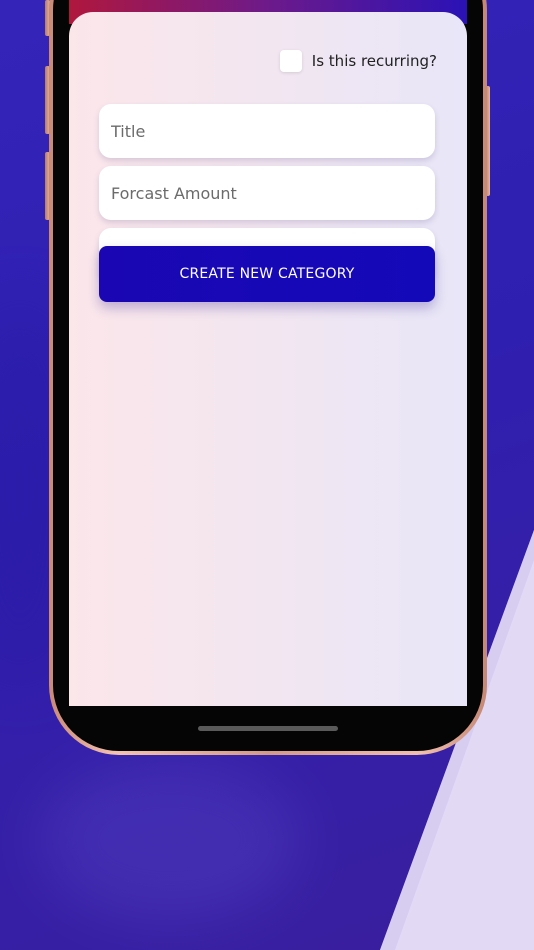 This screenshot has width=534, height=950. Describe the element at coordinates (374, 61) in the screenshot. I see `recurring-label: Is this recurring?` at that location.